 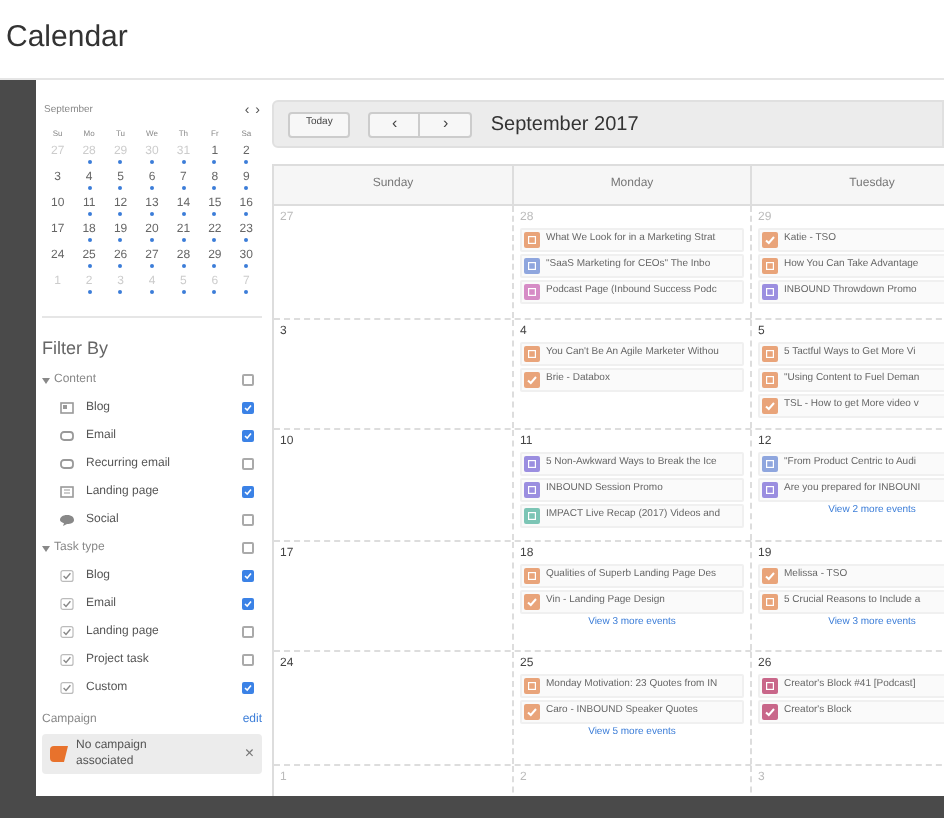 What do you see at coordinates (76, 348) in the screenshot?
I see `filter-heading: Filter By` at bounding box center [76, 348].